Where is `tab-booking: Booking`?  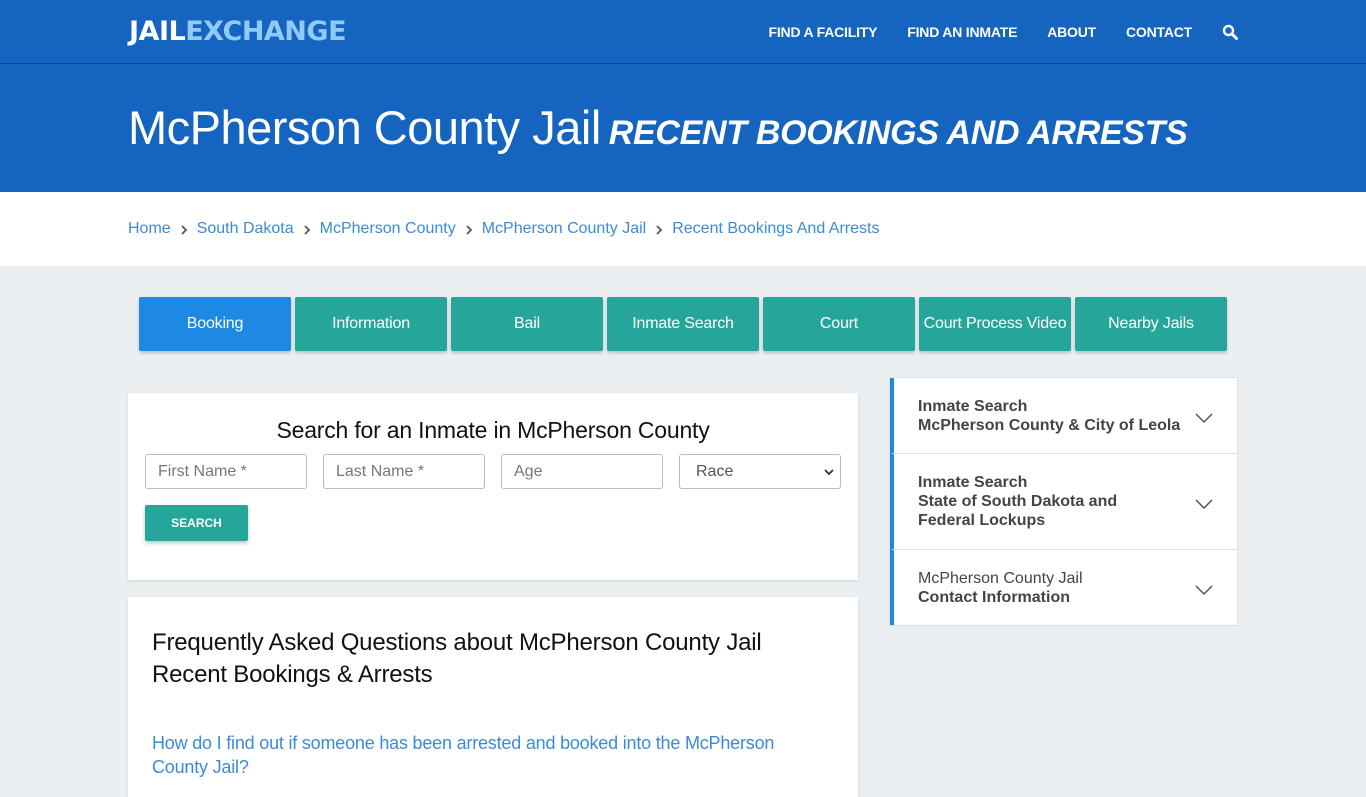
tab-booking: Booking is located at coordinates (215, 324).